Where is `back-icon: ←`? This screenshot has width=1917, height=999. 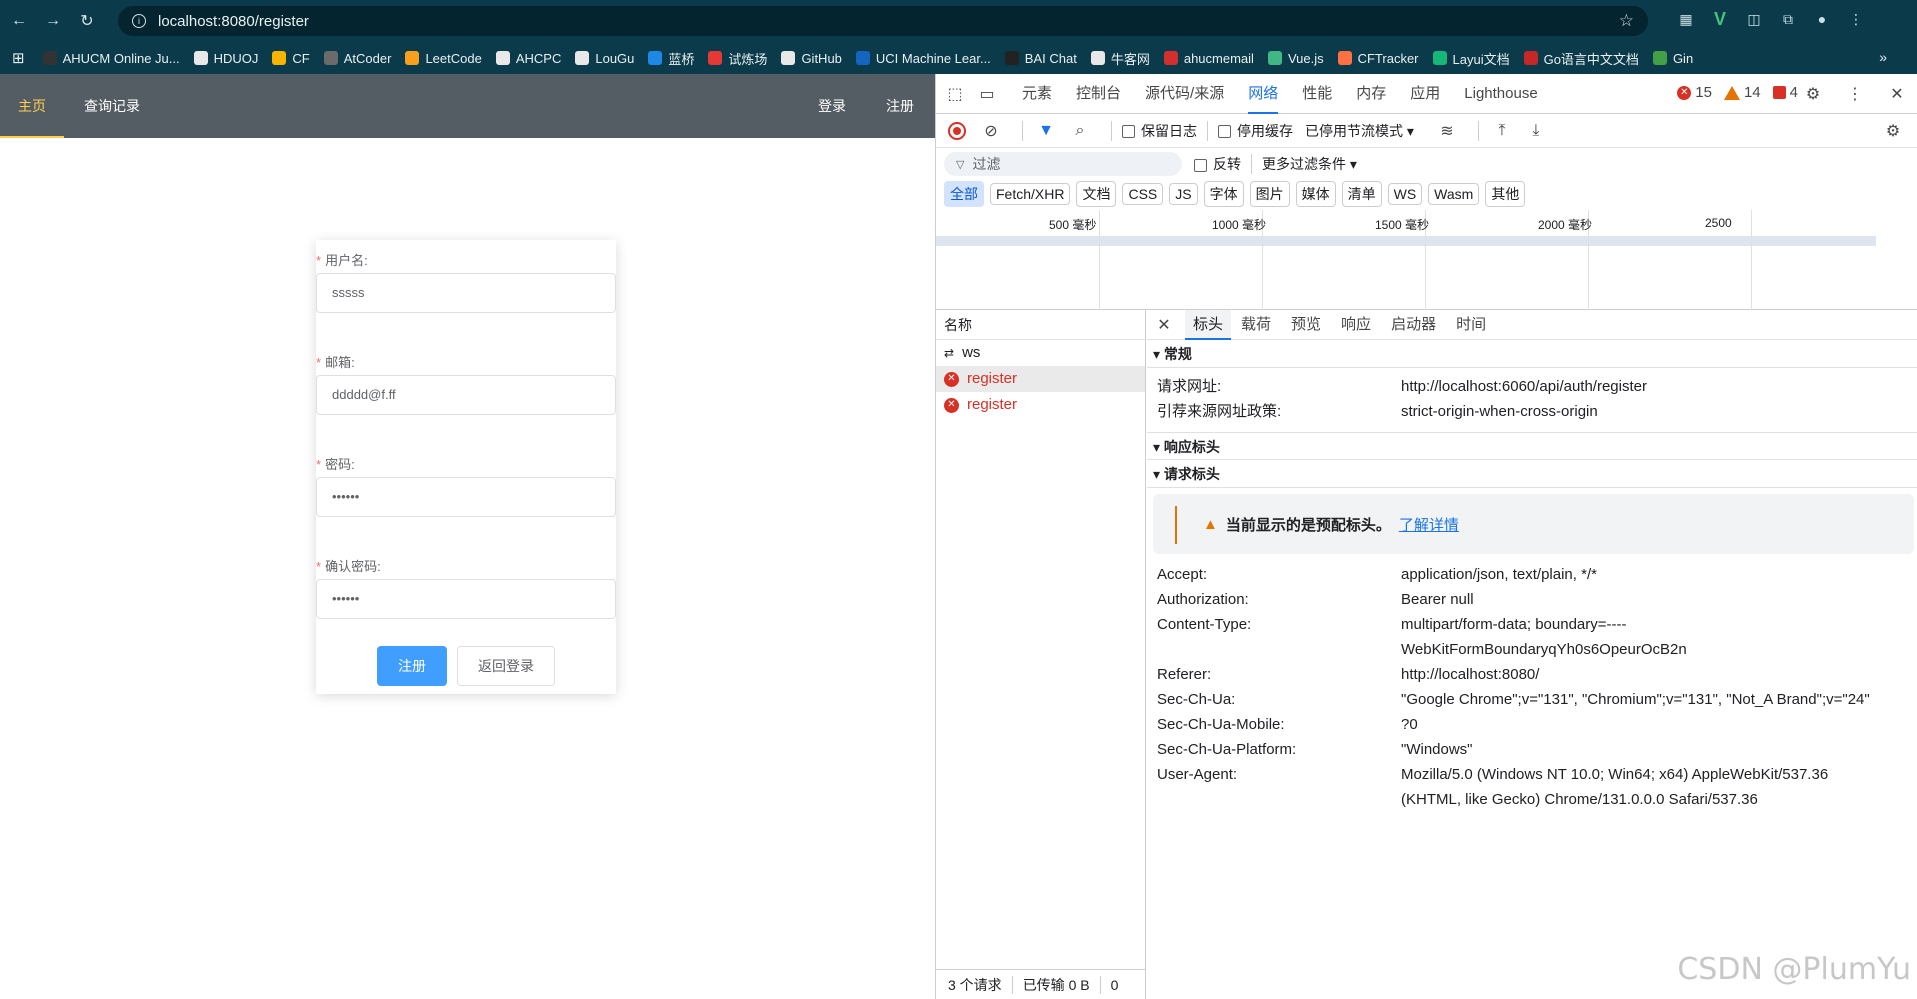
back-icon: ← is located at coordinates (19, 21).